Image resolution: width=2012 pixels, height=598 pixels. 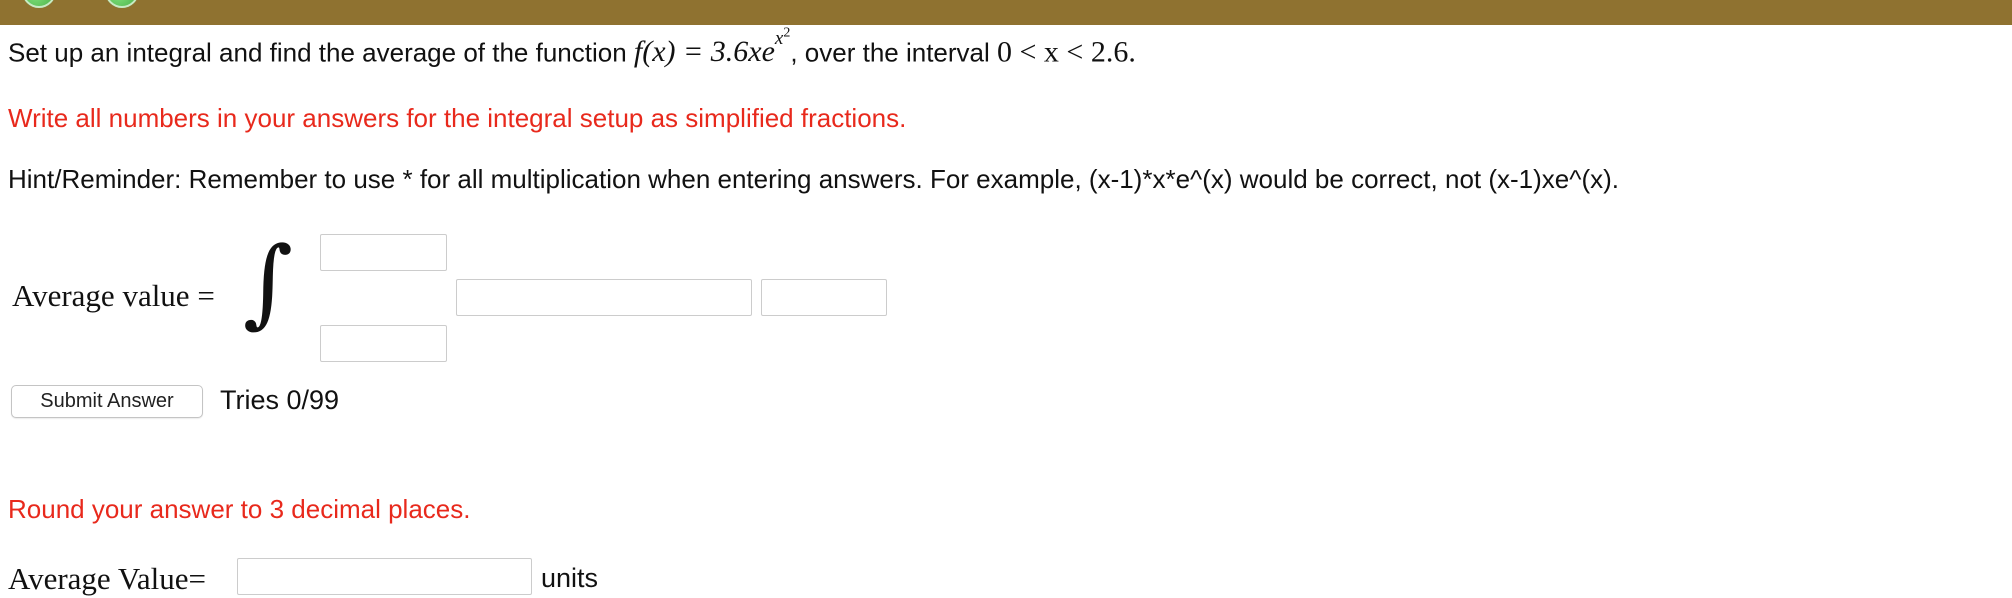 I want to click on forward-arrow-icon, so click(x=122, y=4).